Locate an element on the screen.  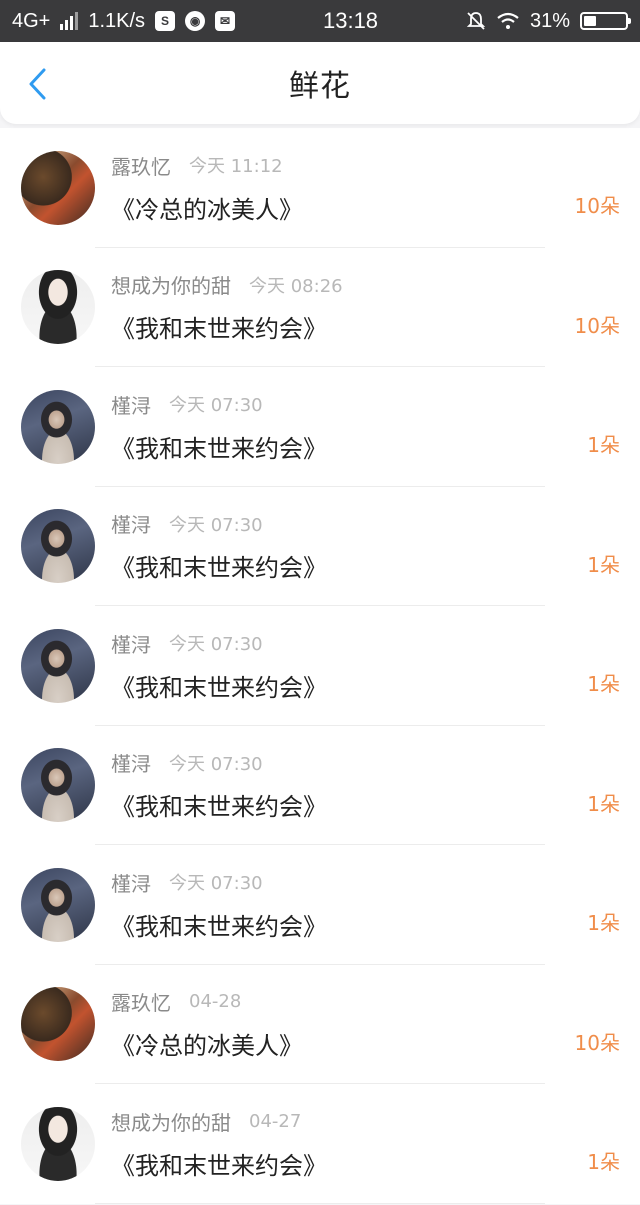
battery-percent: 31% is located at coordinates (549, 20).